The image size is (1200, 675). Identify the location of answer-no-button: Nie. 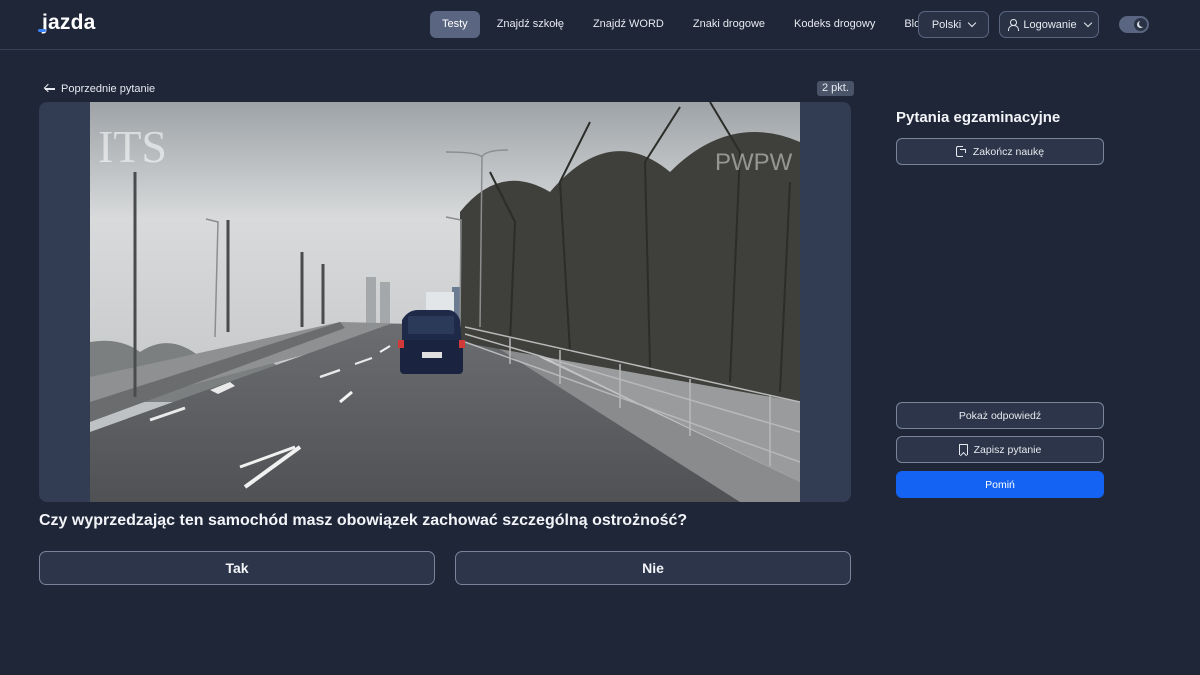
(653, 568).